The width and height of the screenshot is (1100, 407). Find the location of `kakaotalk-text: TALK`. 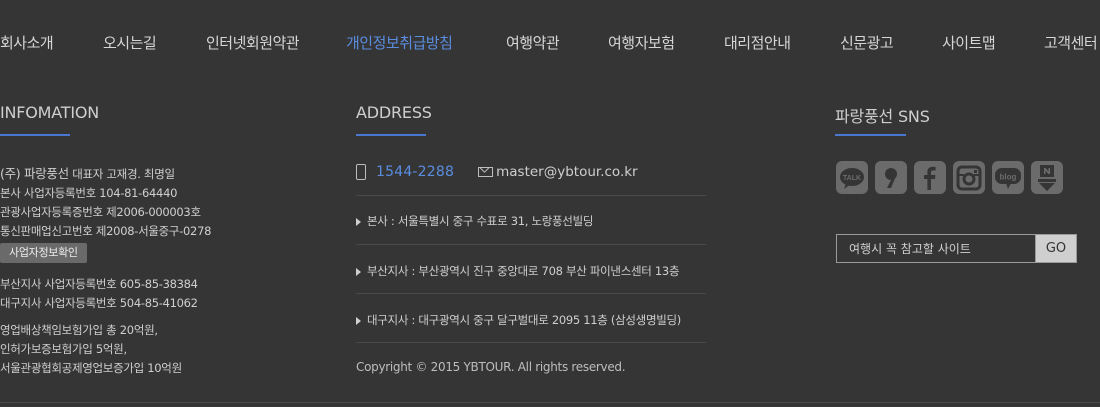

kakaotalk-text: TALK is located at coordinates (852, 178).